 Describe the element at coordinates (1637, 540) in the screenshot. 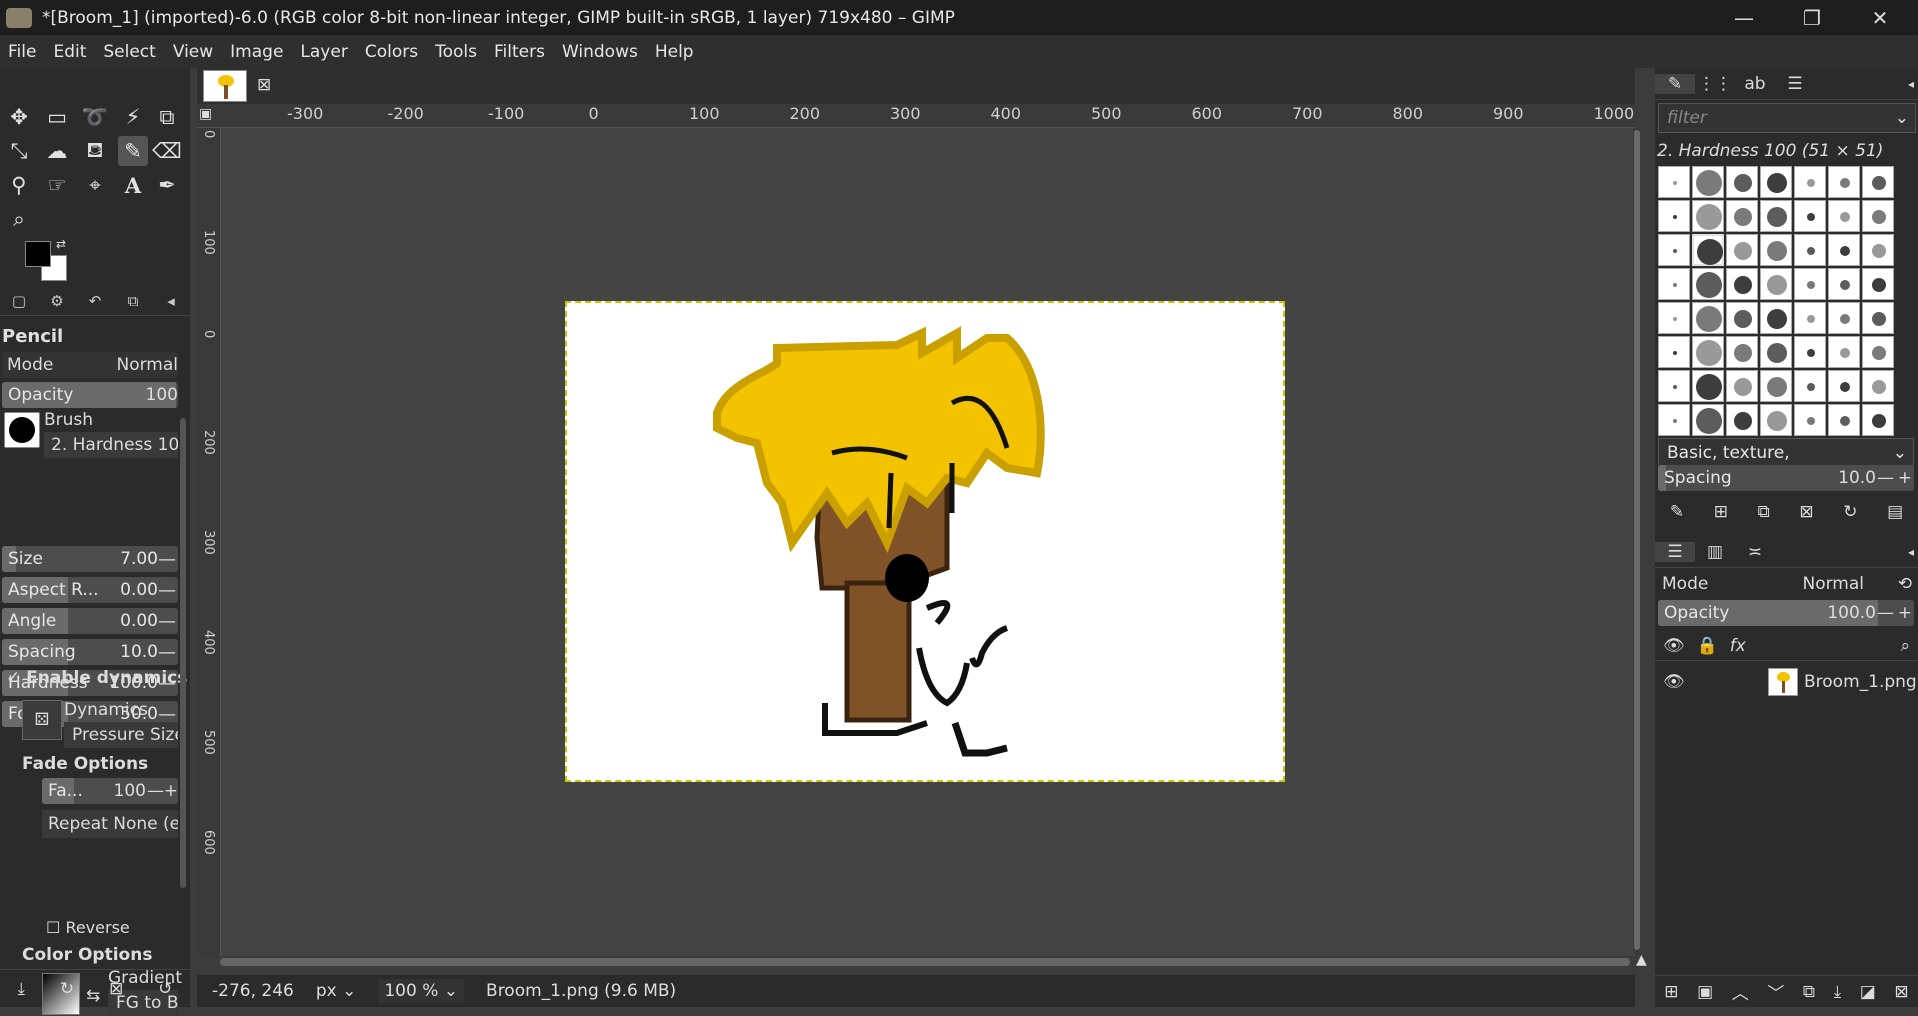

I see `canvas-vertical-scrollbar` at that location.